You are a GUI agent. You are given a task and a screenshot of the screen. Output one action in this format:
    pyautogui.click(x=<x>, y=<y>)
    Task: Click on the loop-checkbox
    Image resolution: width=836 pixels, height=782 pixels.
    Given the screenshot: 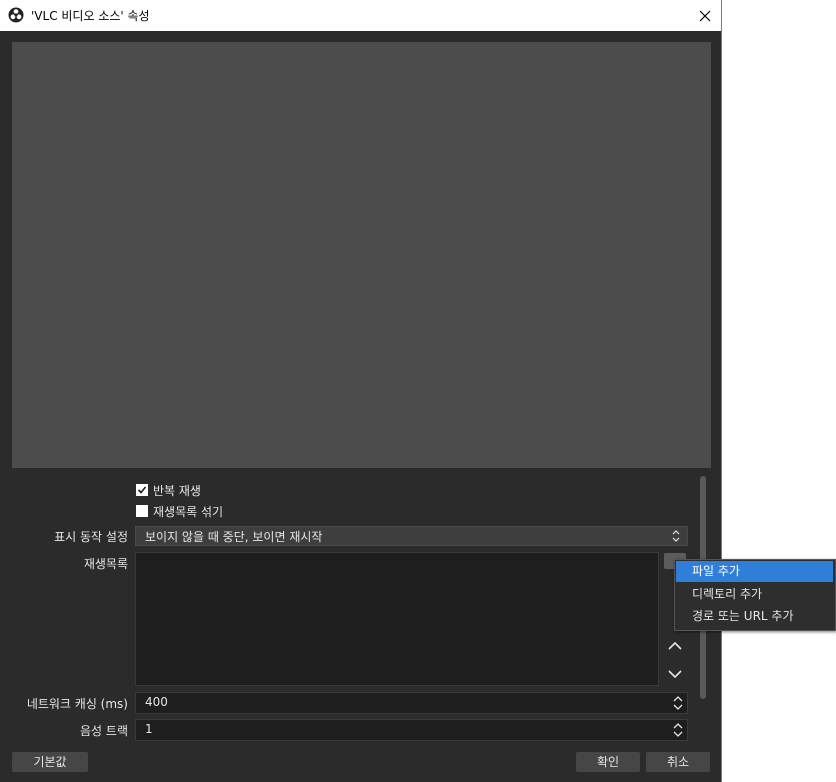 What is the action you would take?
    pyautogui.click(x=142, y=490)
    